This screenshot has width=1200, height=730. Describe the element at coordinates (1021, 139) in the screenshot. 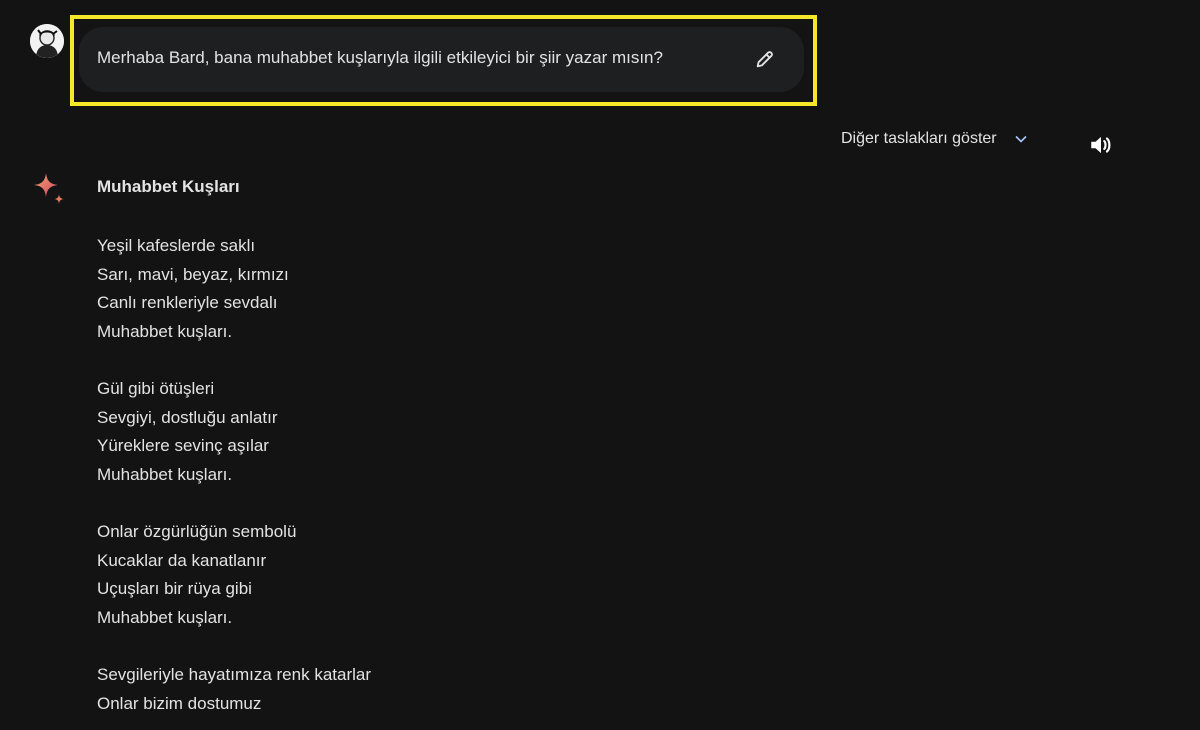

I see `chevron-down-icon` at that location.